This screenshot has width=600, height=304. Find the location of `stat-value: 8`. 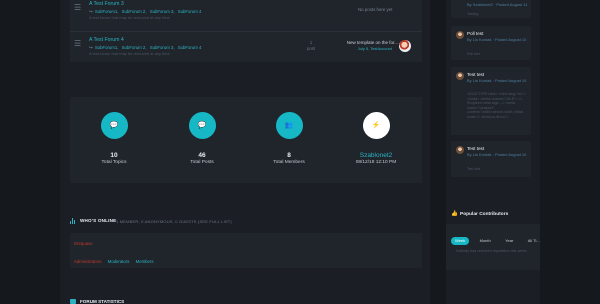

stat-value: 8 is located at coordinates (289, 155).